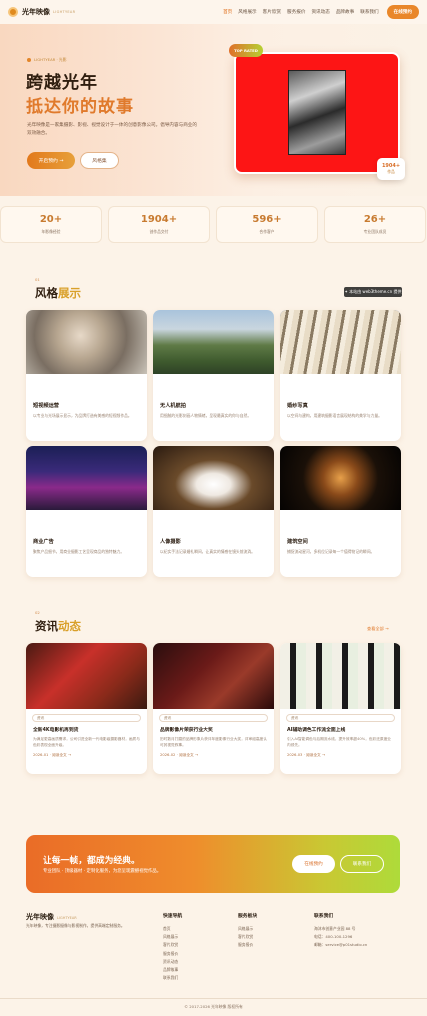 The height and width of the screenshot is (1016, 427). Describe the element at coordinates (334, 415) in the screenshot. I see `card-desc: 以空间与建构，用建筑摄影语言展现结构的美学与力量。` at that location.